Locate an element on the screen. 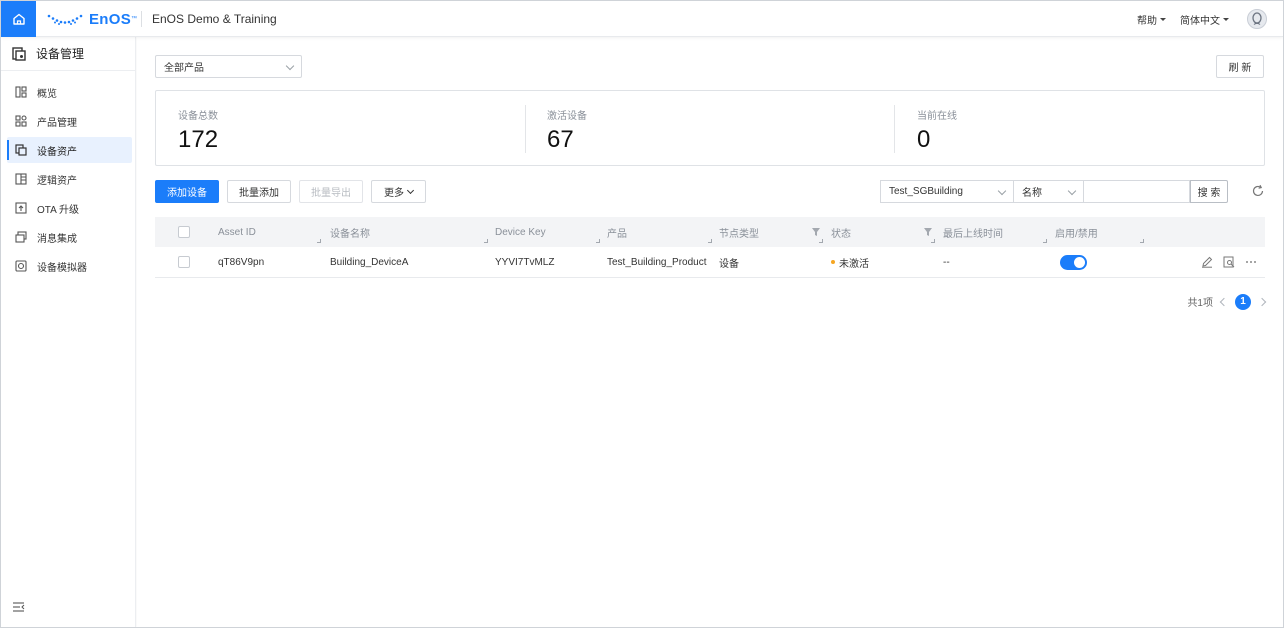 The width and height of the screenshot is (1284, 628). column-header-last-online: 最后上线时间 is located at coordinates (973, 232).